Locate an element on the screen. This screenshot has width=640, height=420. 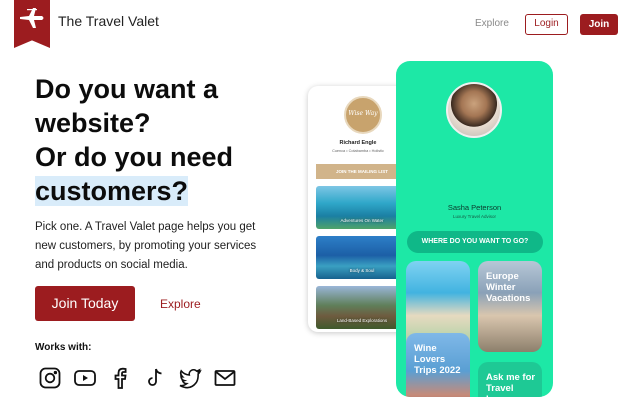
logo-badge is located at coordinates (32, 24).